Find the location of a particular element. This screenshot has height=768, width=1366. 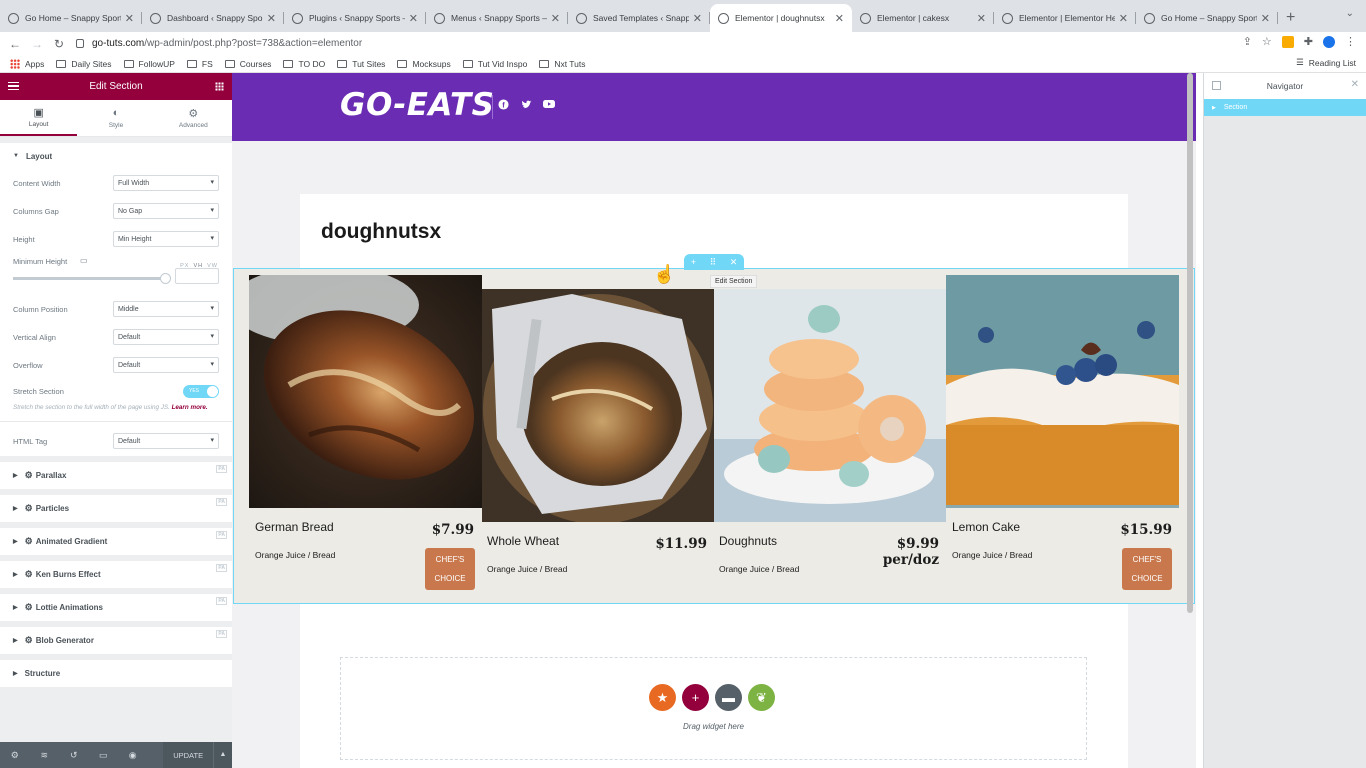

responsive-mode-icon: ▭ is located at coordinates (102, 755).